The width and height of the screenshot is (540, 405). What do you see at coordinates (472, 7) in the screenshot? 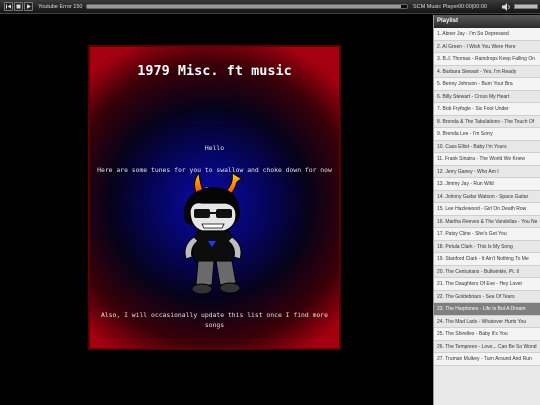
I see `time-display: 00:00|00:00` at bounding box center [472, 7].